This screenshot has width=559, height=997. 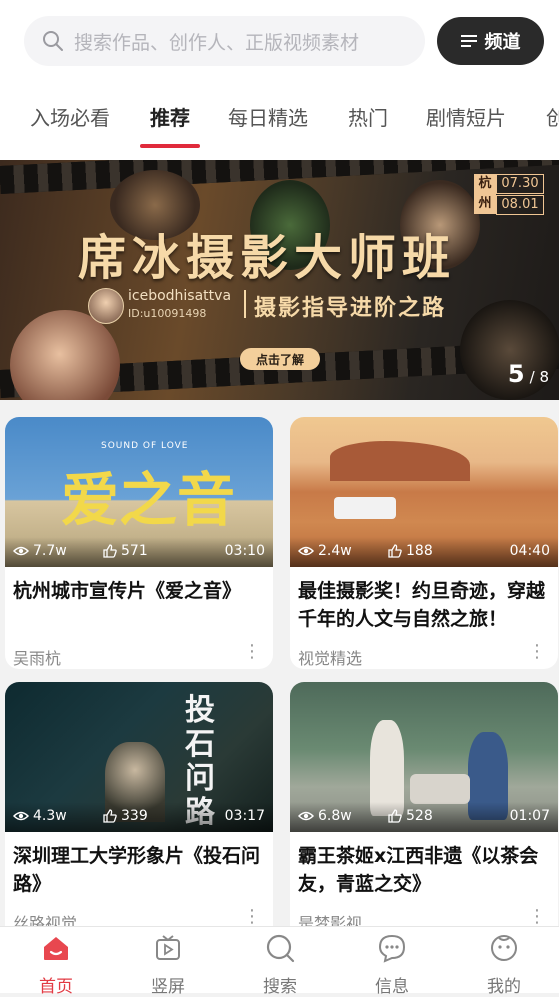 I want to click on banner-avatar, so click(x=106, y=306).